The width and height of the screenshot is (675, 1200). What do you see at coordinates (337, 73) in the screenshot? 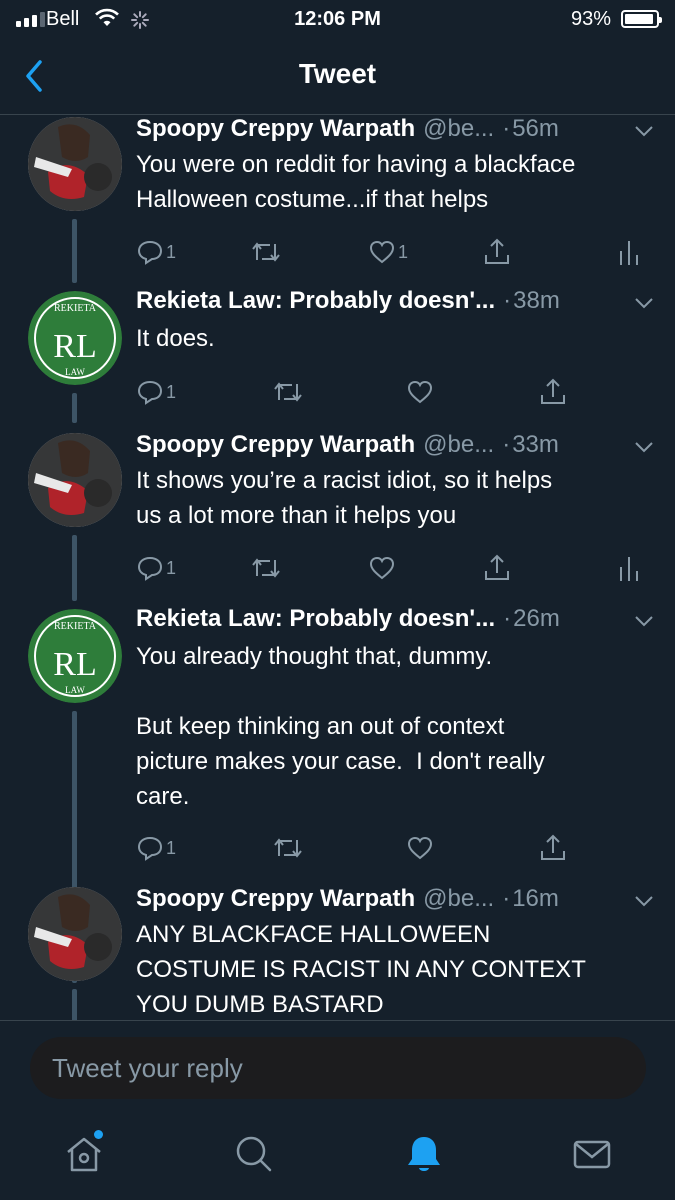
I see `page-title: Tweet` at bounding box center [337, 73].